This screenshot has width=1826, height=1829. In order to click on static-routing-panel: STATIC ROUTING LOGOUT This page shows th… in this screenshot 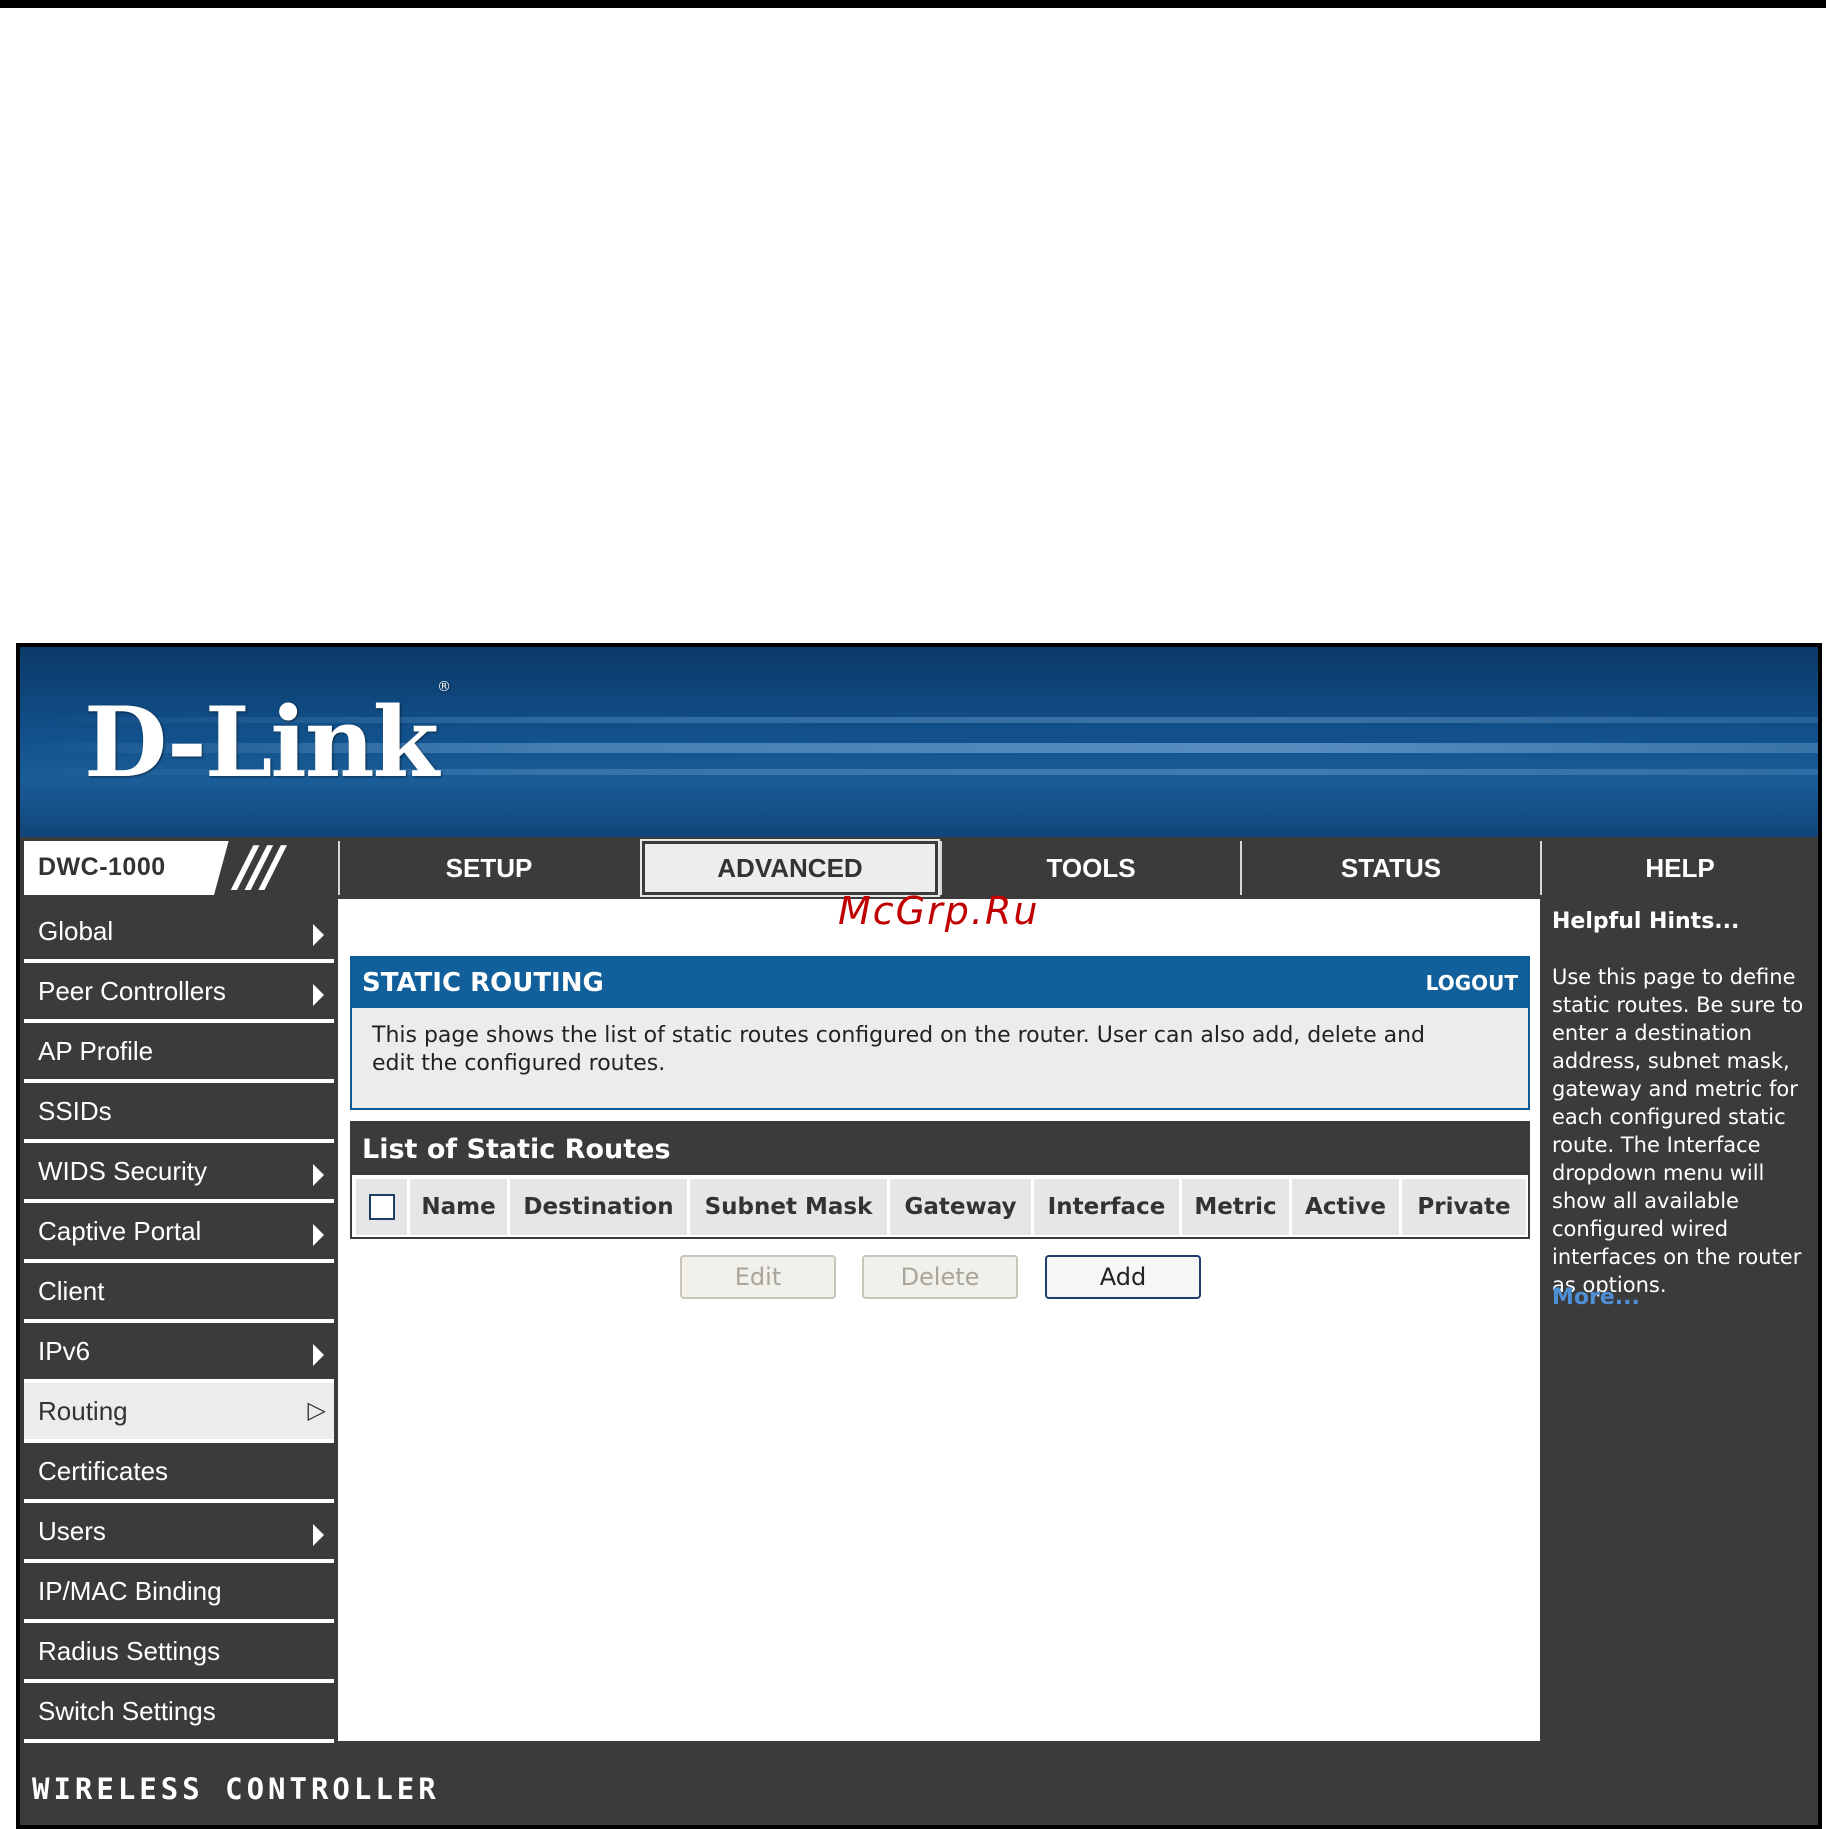, I will do `click(940, 1033)`.